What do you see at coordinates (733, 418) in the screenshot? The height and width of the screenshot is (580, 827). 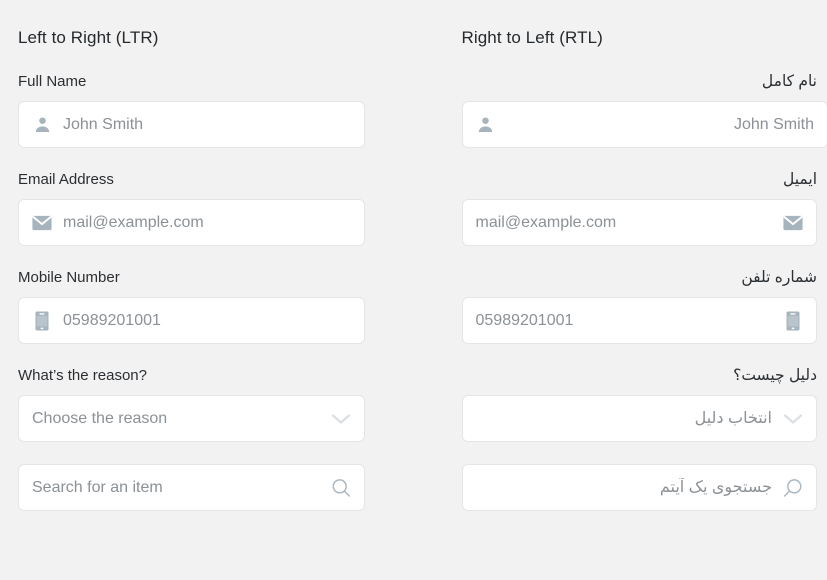 I see `rtl-placeholder-reason-select: انتخاب دلیل` at bounding box center [733, 418].